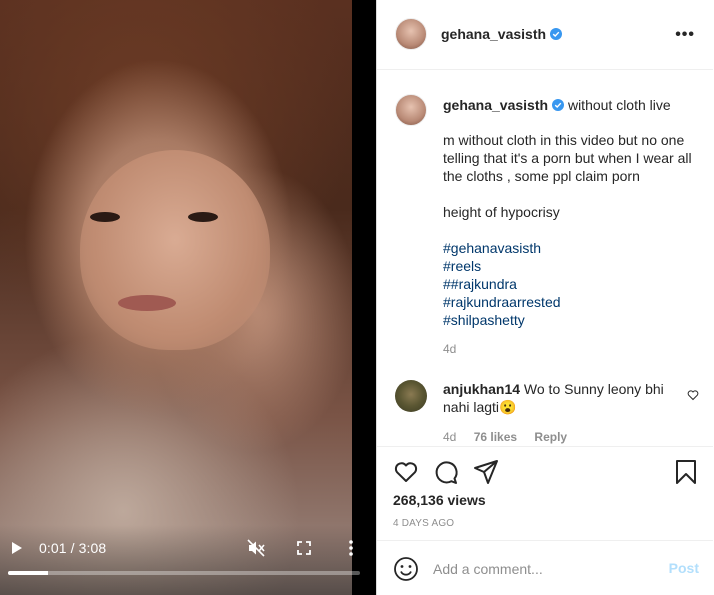  What do you see at coordinates (175, 250) in the screenshot?
I see `video-subject` at bounding box center [175, 250].